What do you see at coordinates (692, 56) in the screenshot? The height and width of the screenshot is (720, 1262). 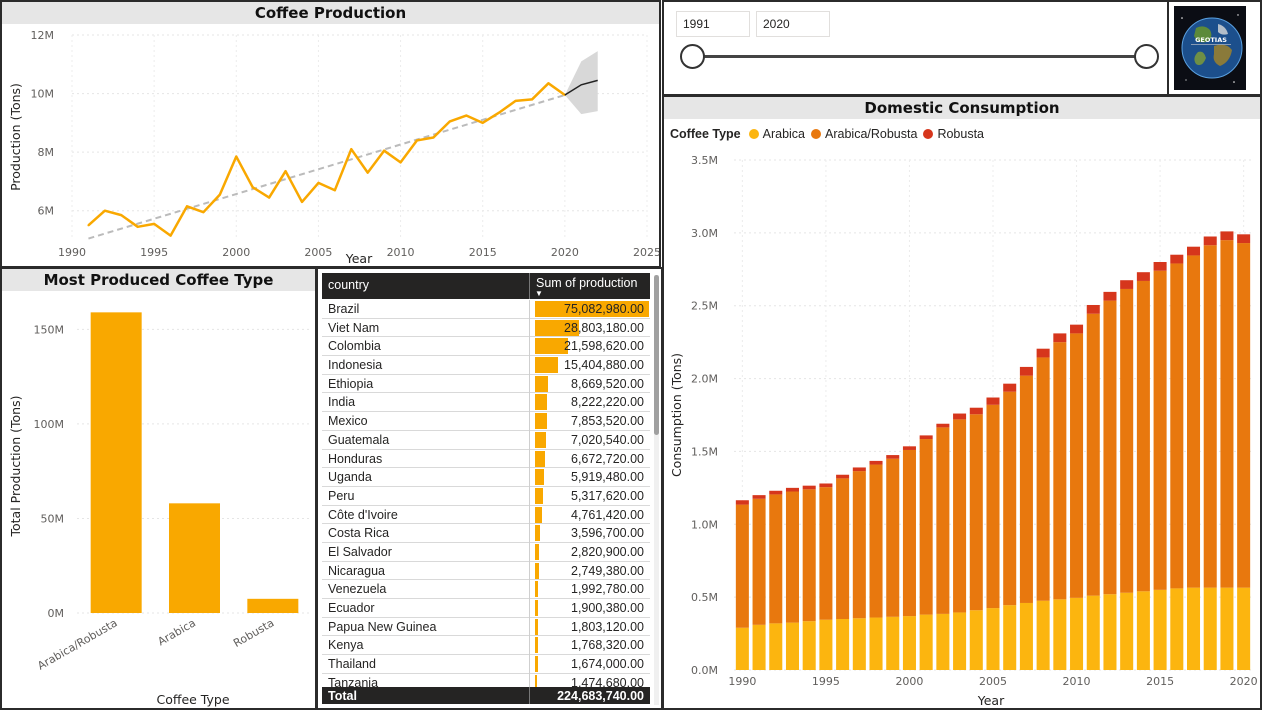 I see `start-year-handle` at bounding box center [692, 56].